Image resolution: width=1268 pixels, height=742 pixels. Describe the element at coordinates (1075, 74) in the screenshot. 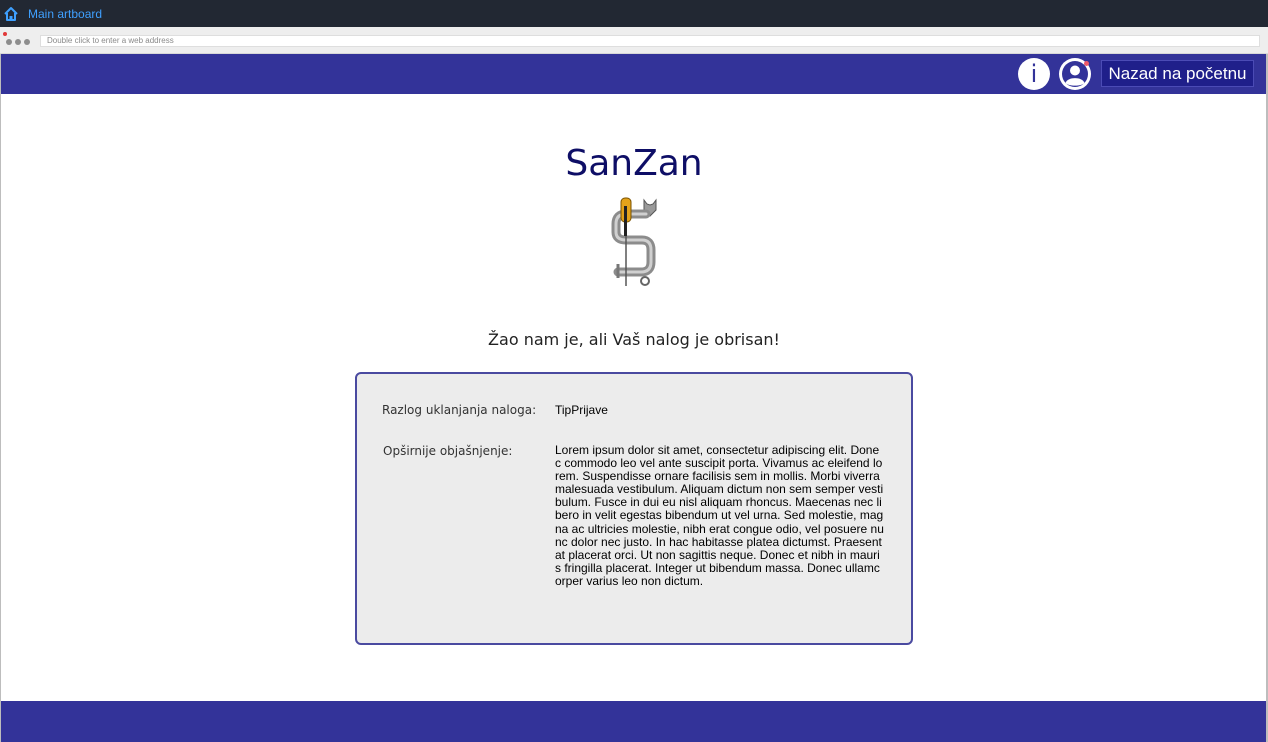

I see `profile-button` at that location.